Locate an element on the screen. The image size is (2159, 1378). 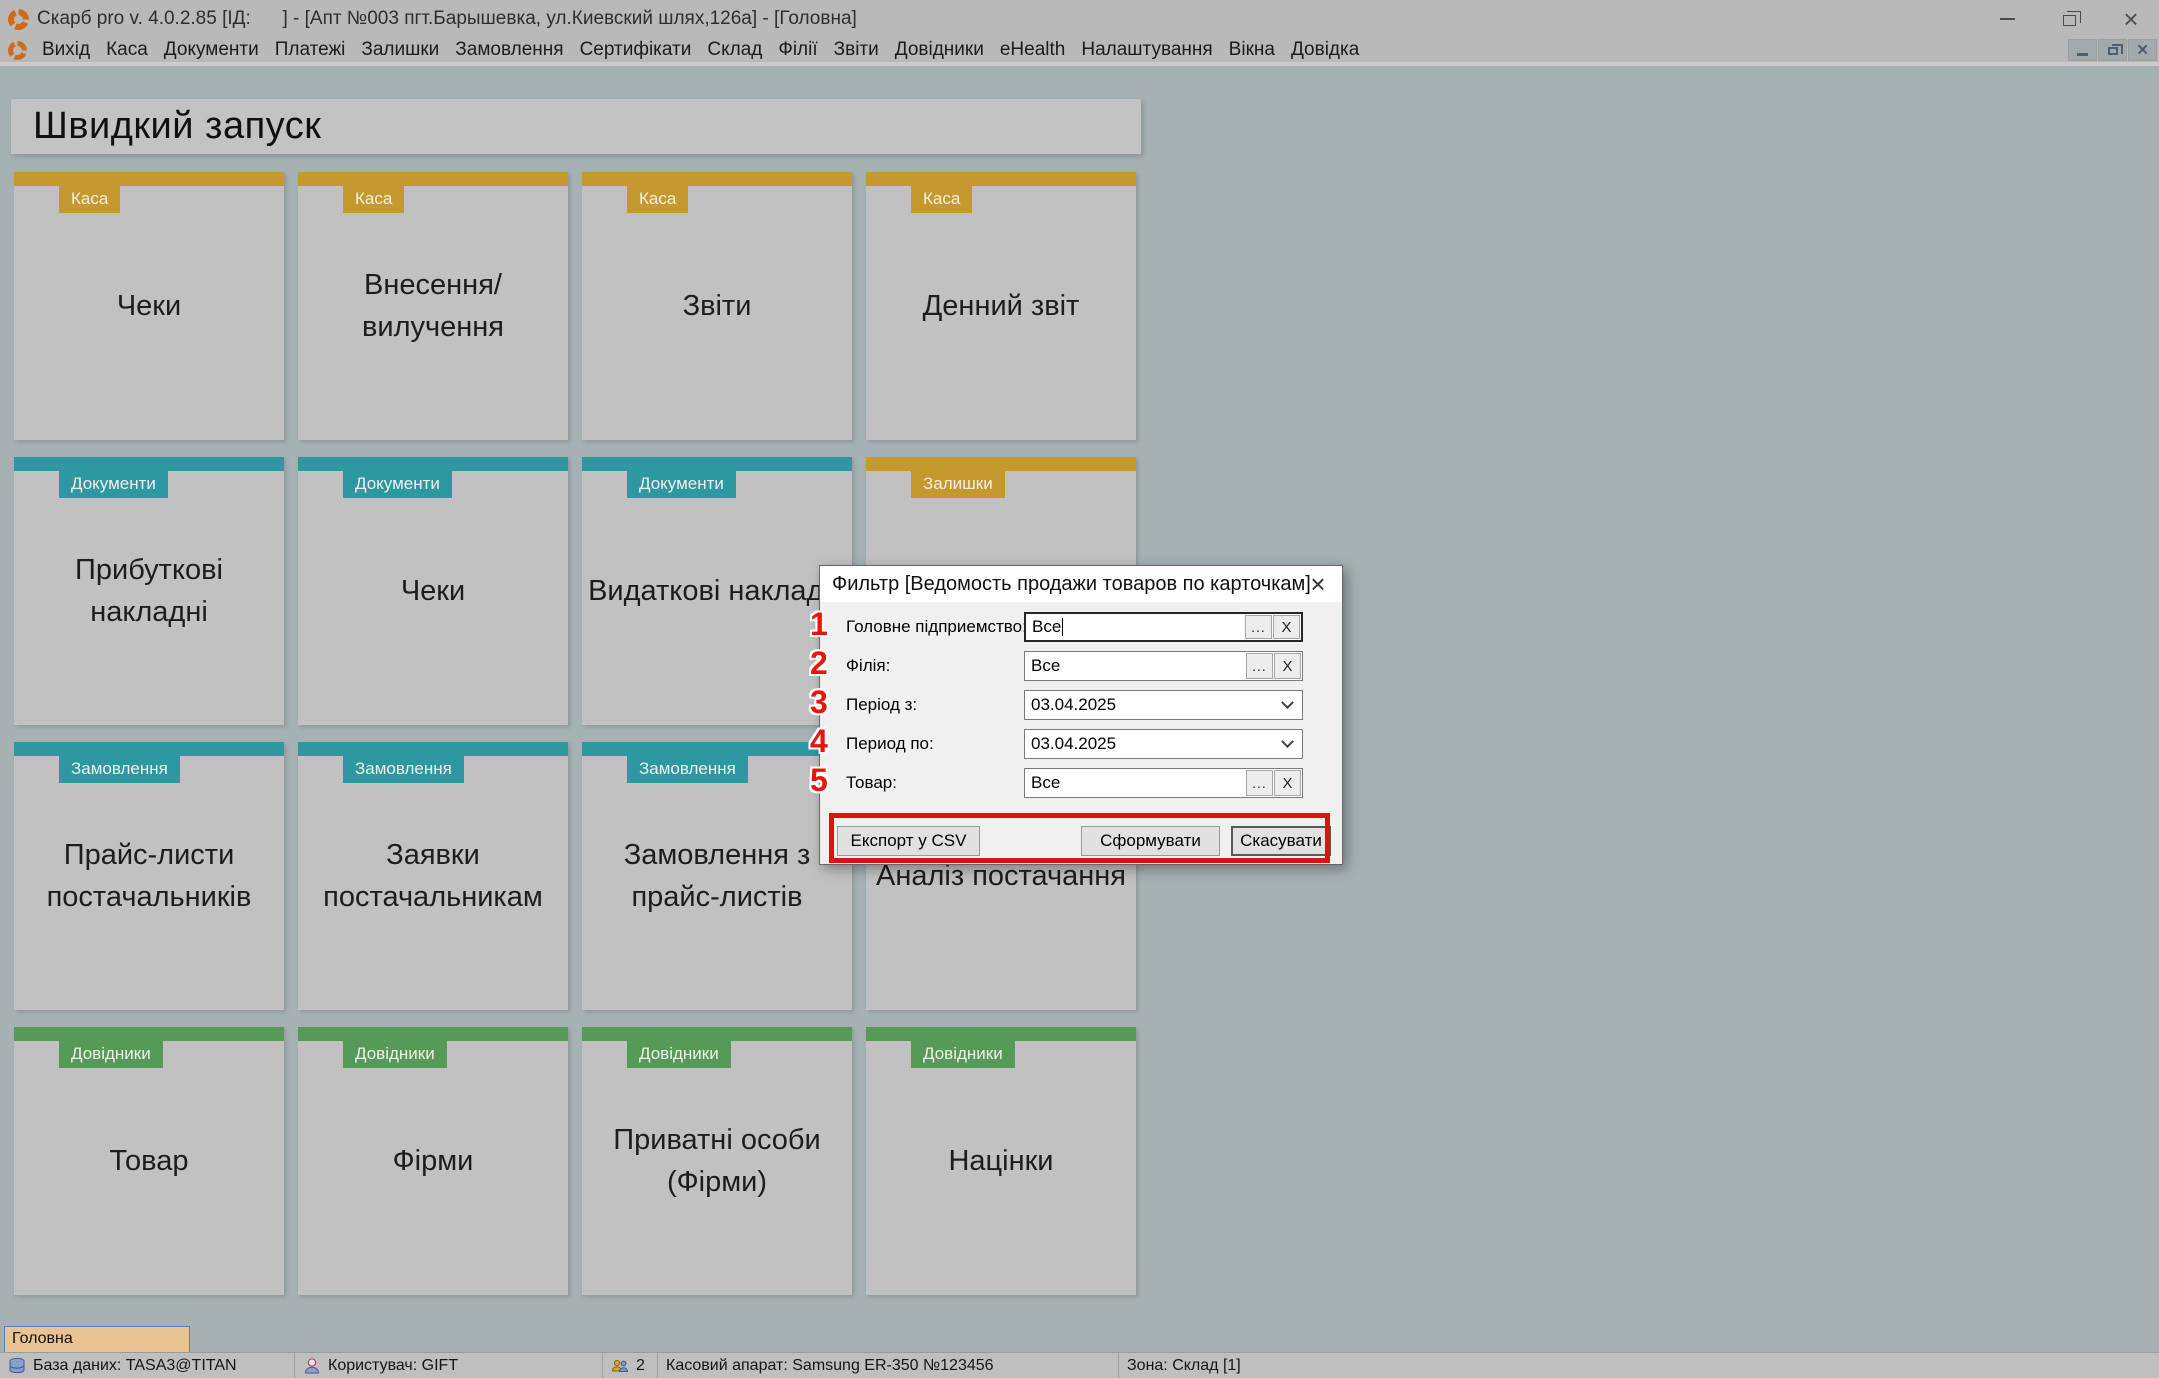
quick-launch-tile: Каса Звіти is located at coordinates (717, 306).